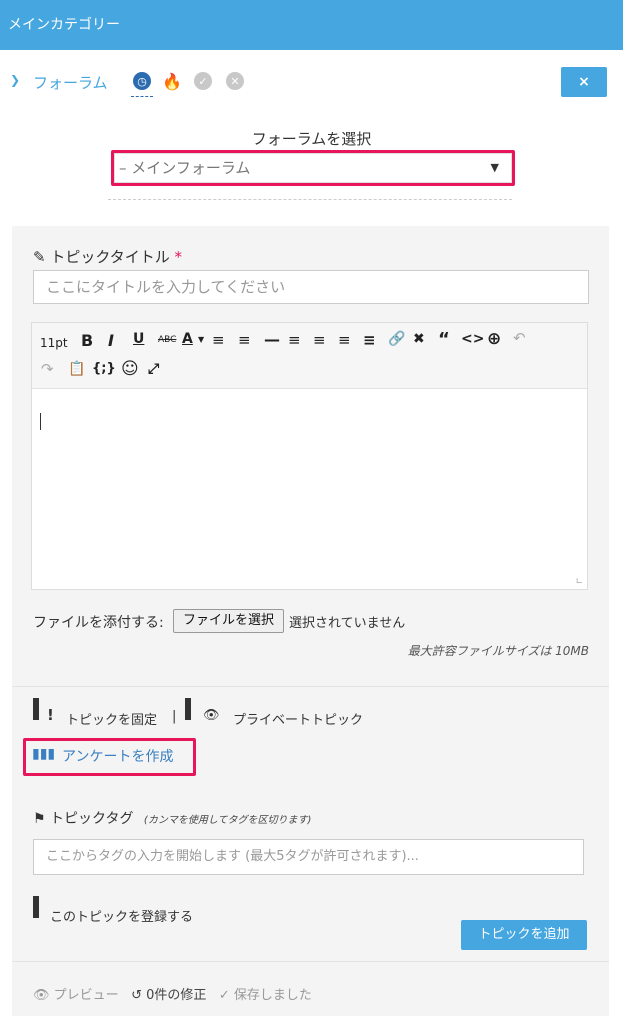 Image resolution: width=623 pixels, height=1024 pixels. I want to click on link-icon: 🔗, so click(396, 339).